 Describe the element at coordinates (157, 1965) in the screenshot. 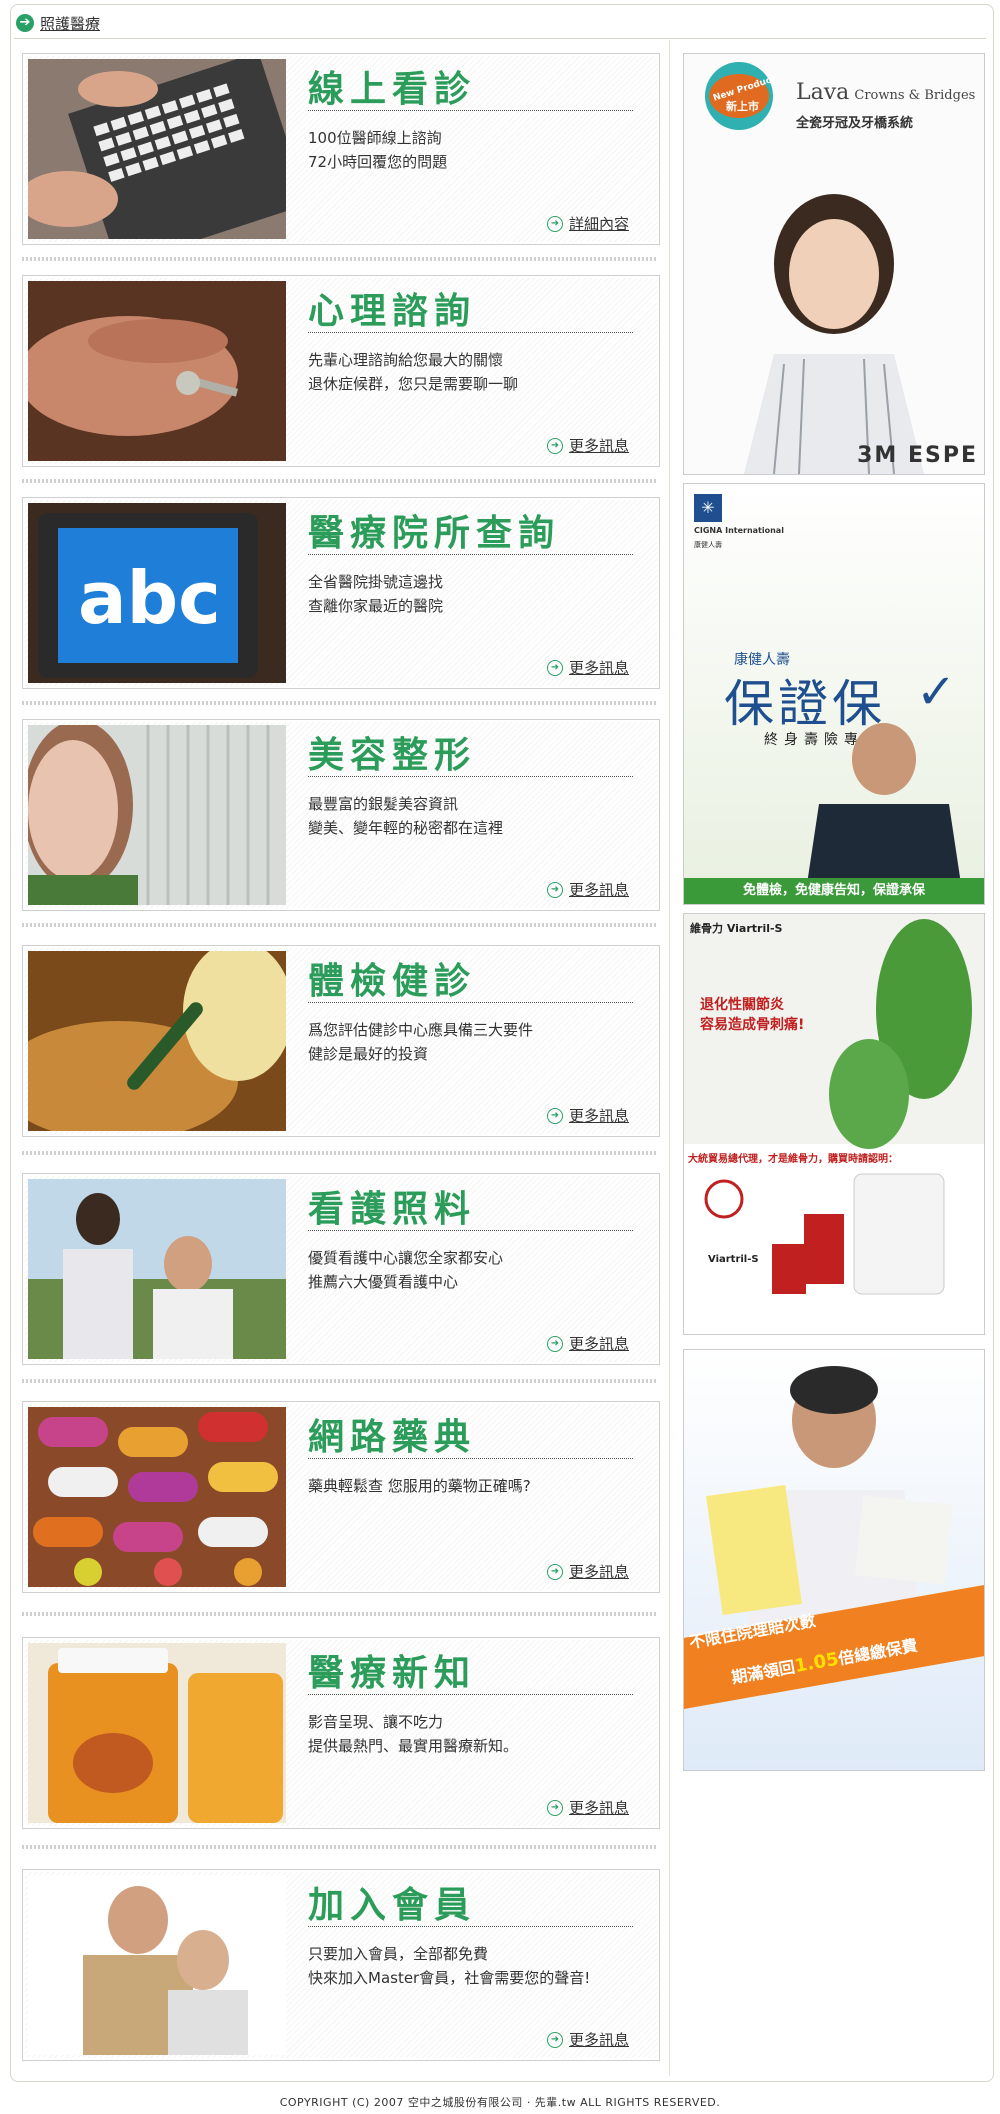

I see `elderly-couple-image` at that location.